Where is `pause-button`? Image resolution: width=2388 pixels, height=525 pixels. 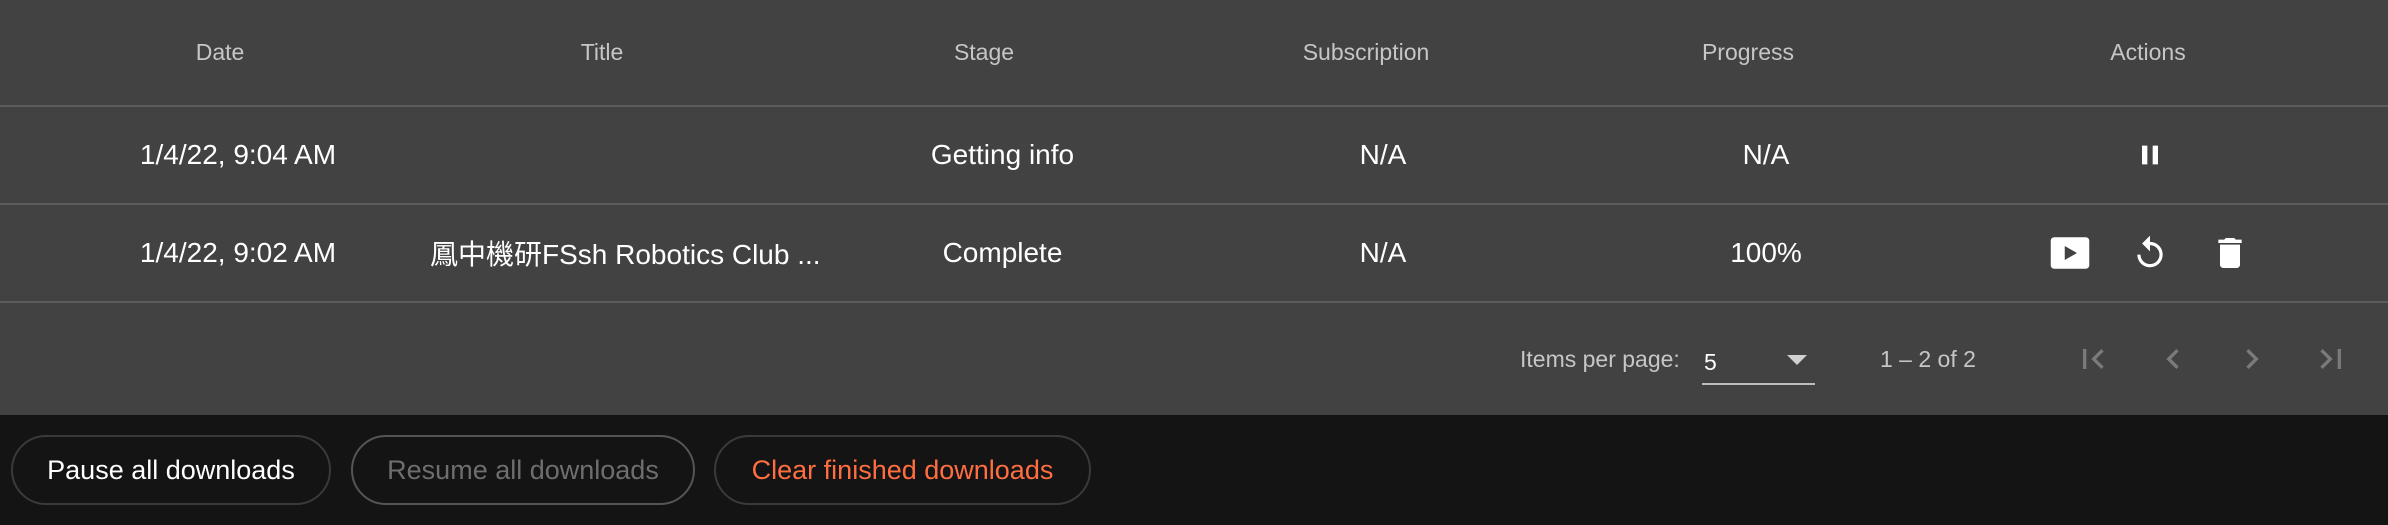
pause-button is located at coordinates (2150, 155).